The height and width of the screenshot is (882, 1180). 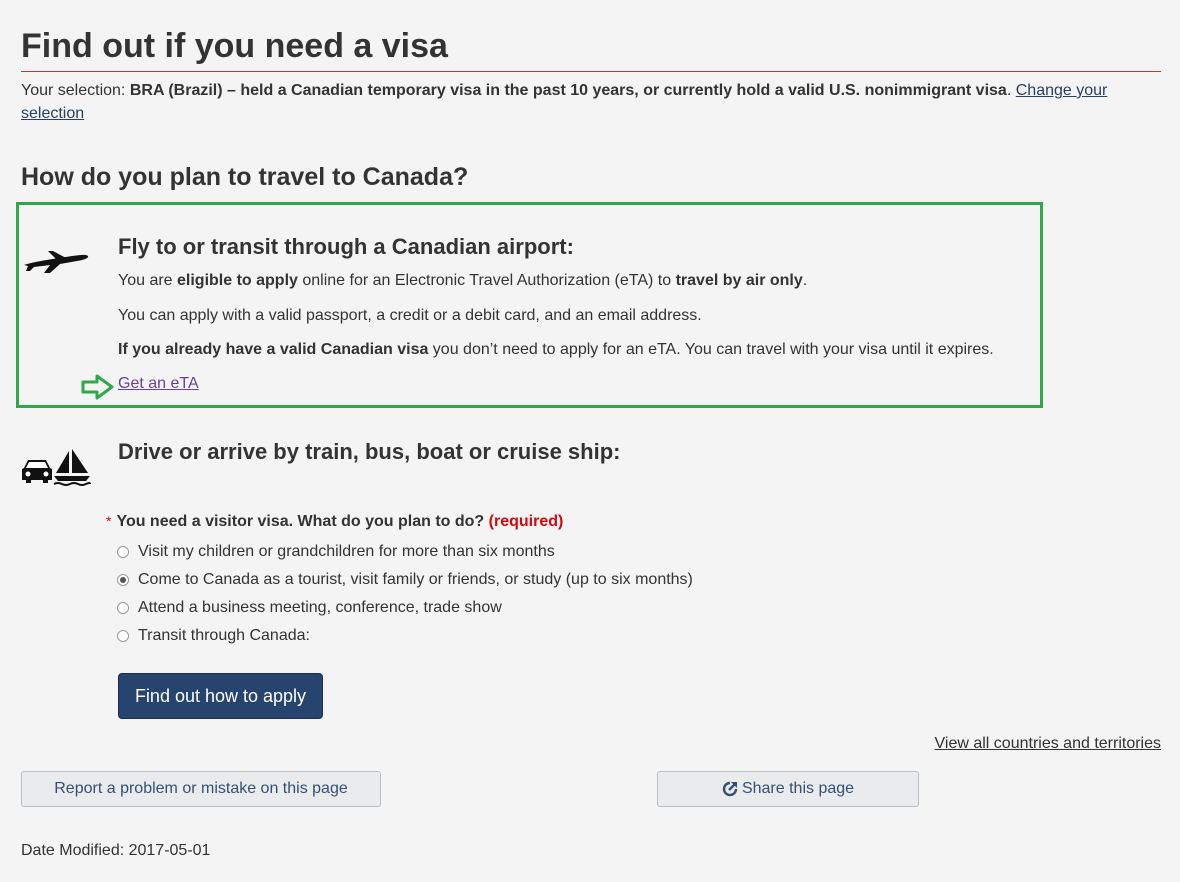 What do you see at coordinates (72, 467) in the screenshot?
I see `sailboat-icon` at bounding box center [72, 467].